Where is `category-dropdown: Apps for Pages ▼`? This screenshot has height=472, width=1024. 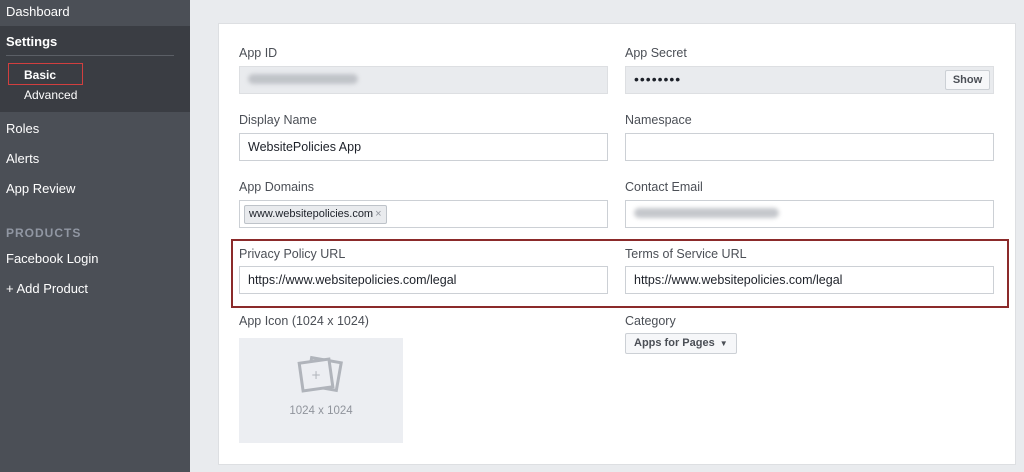 category-dropdown: Apps for Pages ▼ is located at coordinates (681, 343).